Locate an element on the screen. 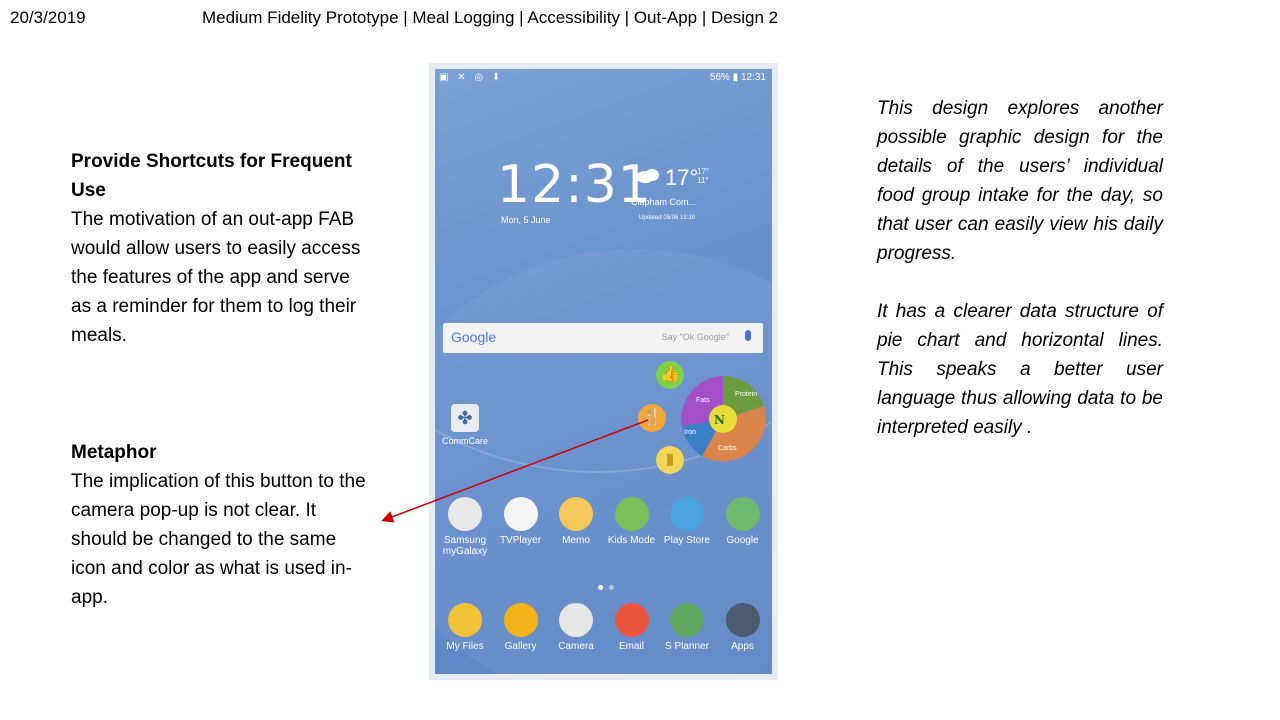 The width and height of the screenshot is (1280, 720). updated-label: Updated 05/06 12:30 is located at coordinates (667, 218).